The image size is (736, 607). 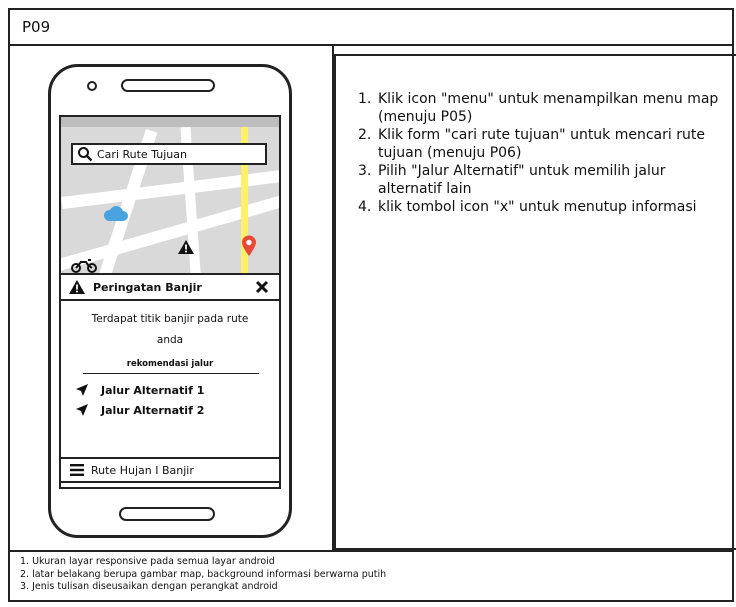 What do you see at coordinates (153, 410) in the screenshot?
I see `route-label: Jalur Alternatif 2` at bounding box center [153, 410].